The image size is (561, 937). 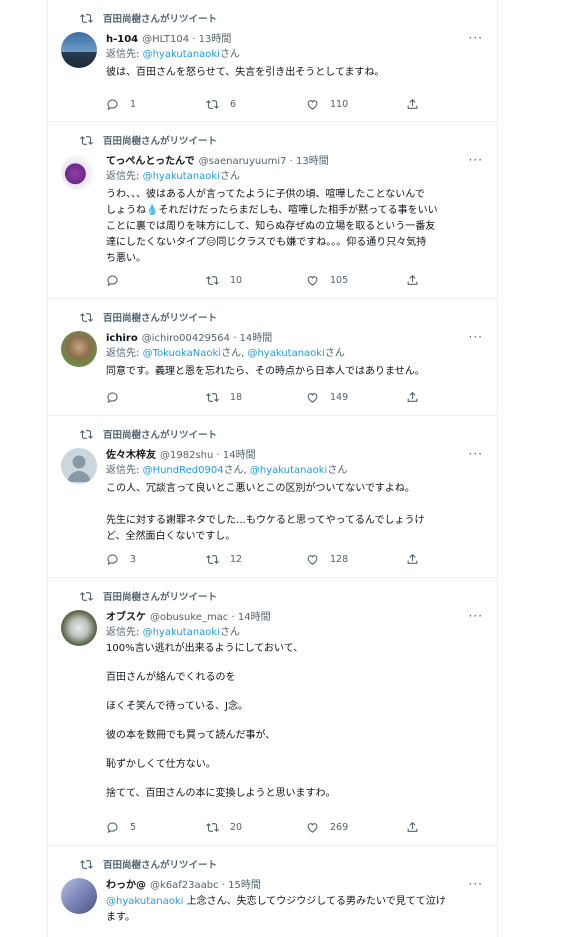 What do you see at coordinates (133, 827) in the screenshot?
I see `reply-count: 5` at bounding box center [133, 827].